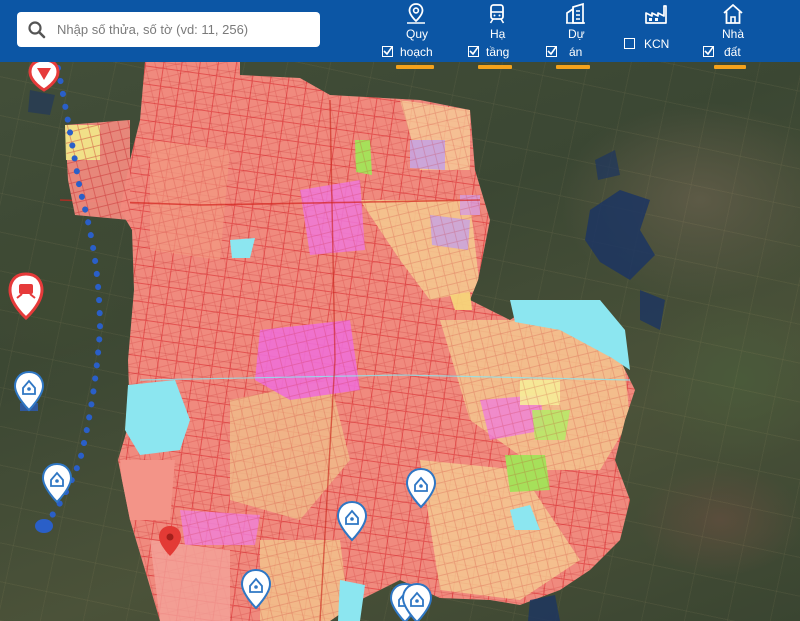  I want to click on factory-icon, so click(656, 14).